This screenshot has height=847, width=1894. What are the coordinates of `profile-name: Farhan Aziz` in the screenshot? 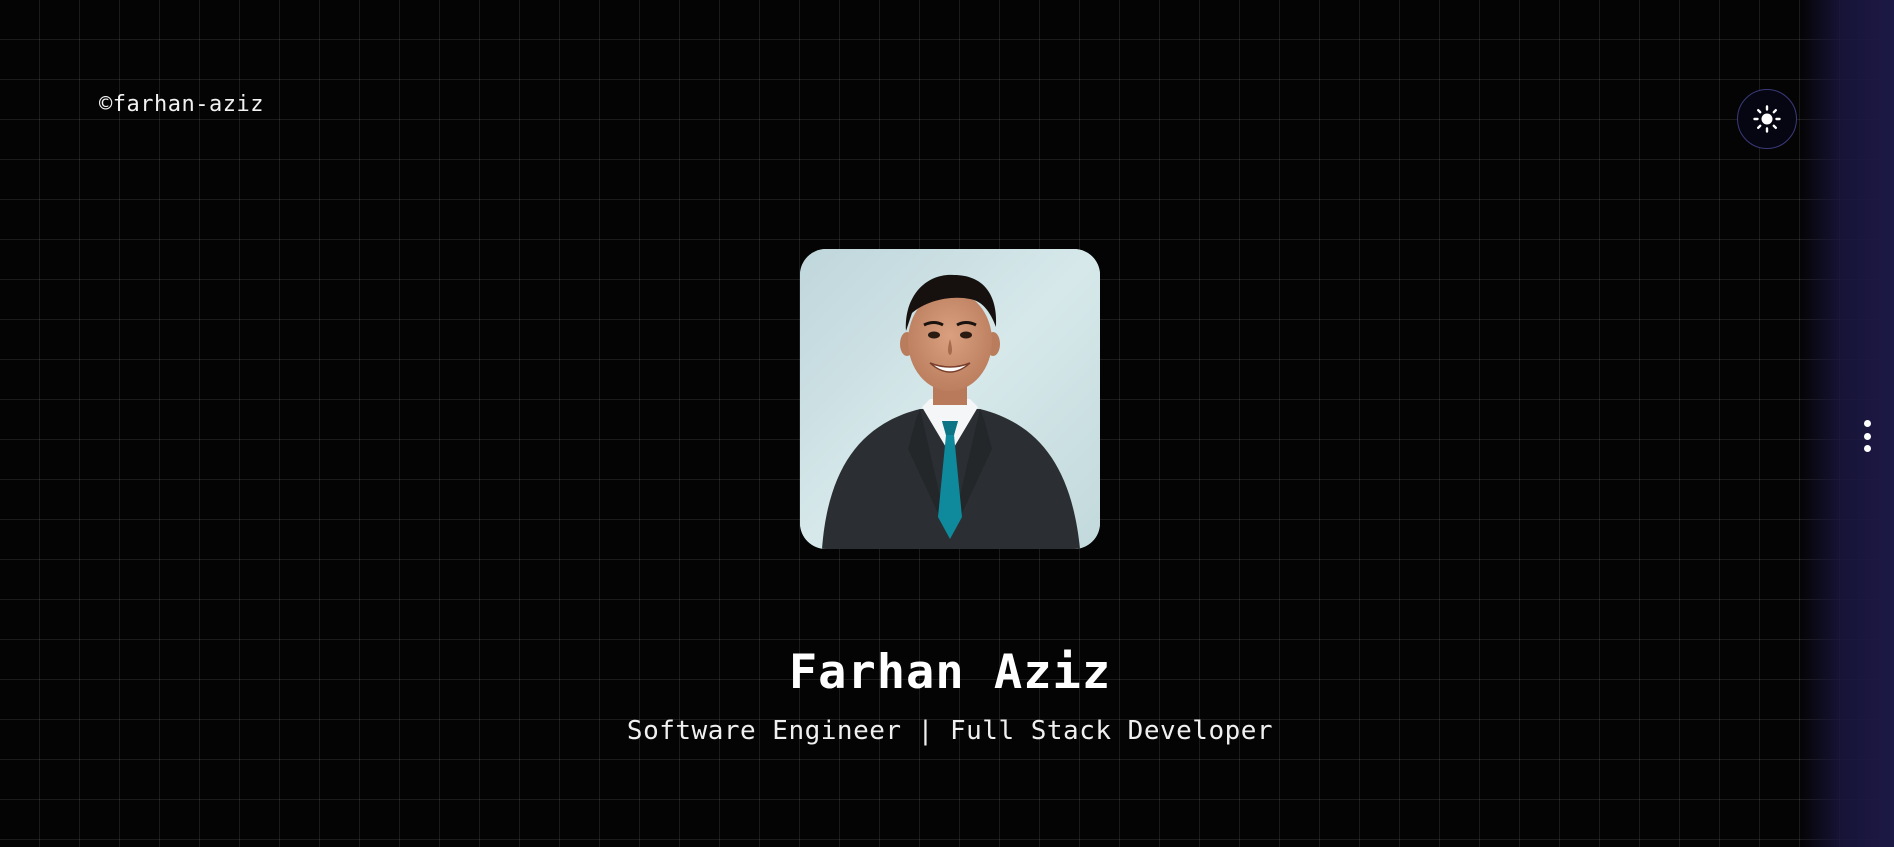 It's located at (950, 672).